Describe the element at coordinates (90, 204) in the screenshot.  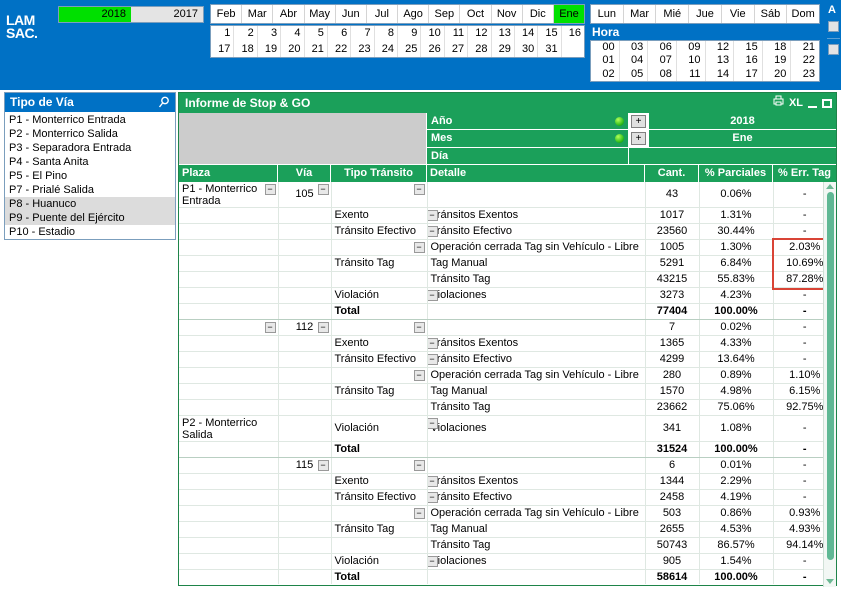
I see `sidebar-item-p8: P8 - Huanuco` at that location.